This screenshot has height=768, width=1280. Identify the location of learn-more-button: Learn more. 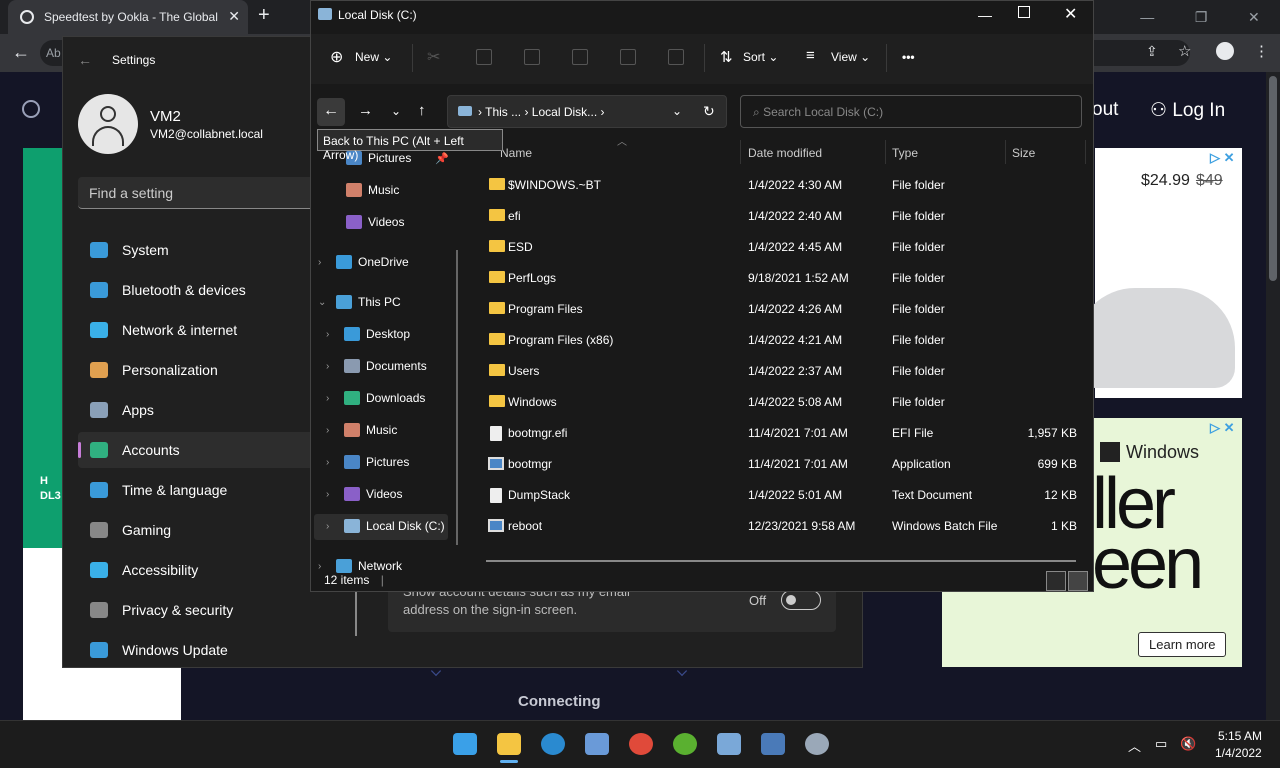
(1182, 644).